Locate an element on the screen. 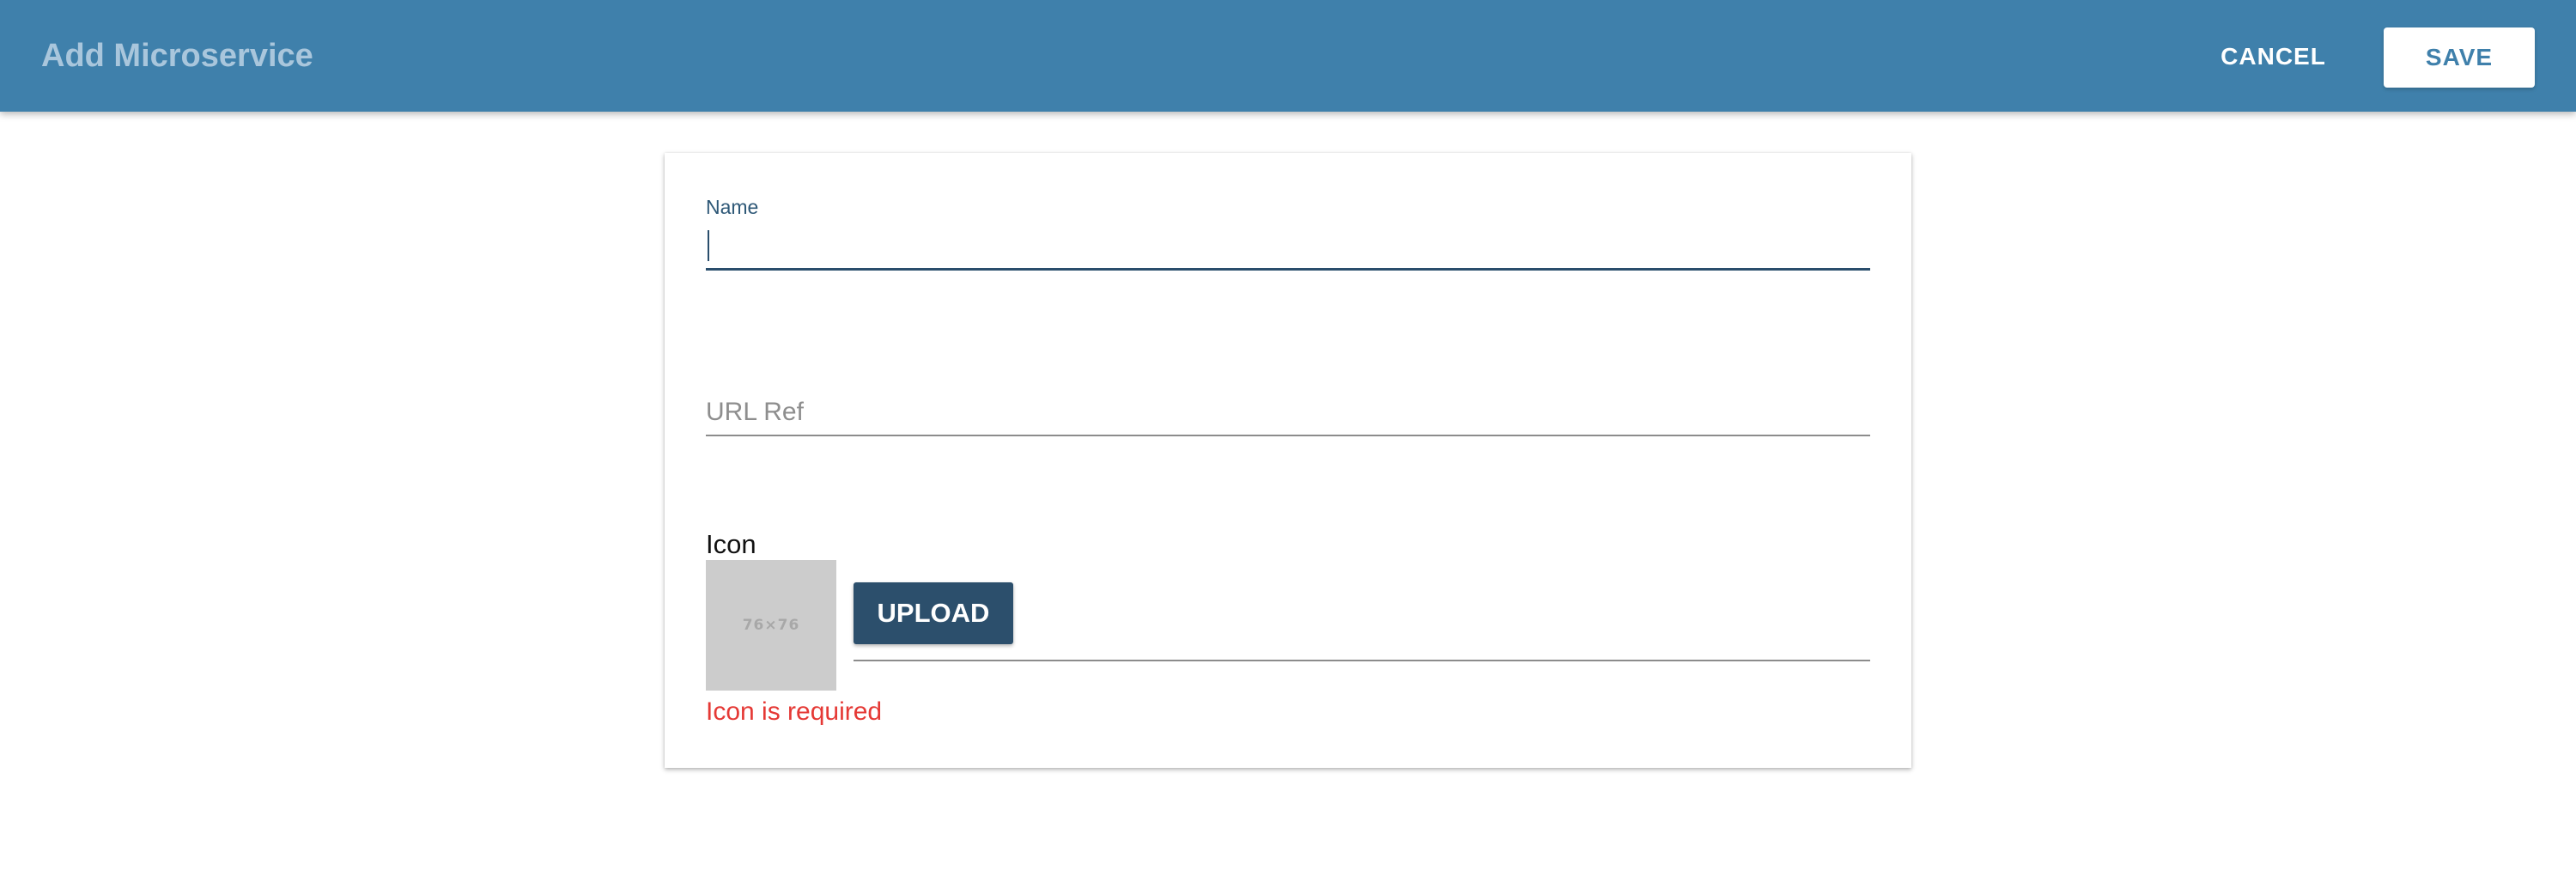  app-header: Add Microservice CANCEL SAVE is located at coordinates (1288, 56).